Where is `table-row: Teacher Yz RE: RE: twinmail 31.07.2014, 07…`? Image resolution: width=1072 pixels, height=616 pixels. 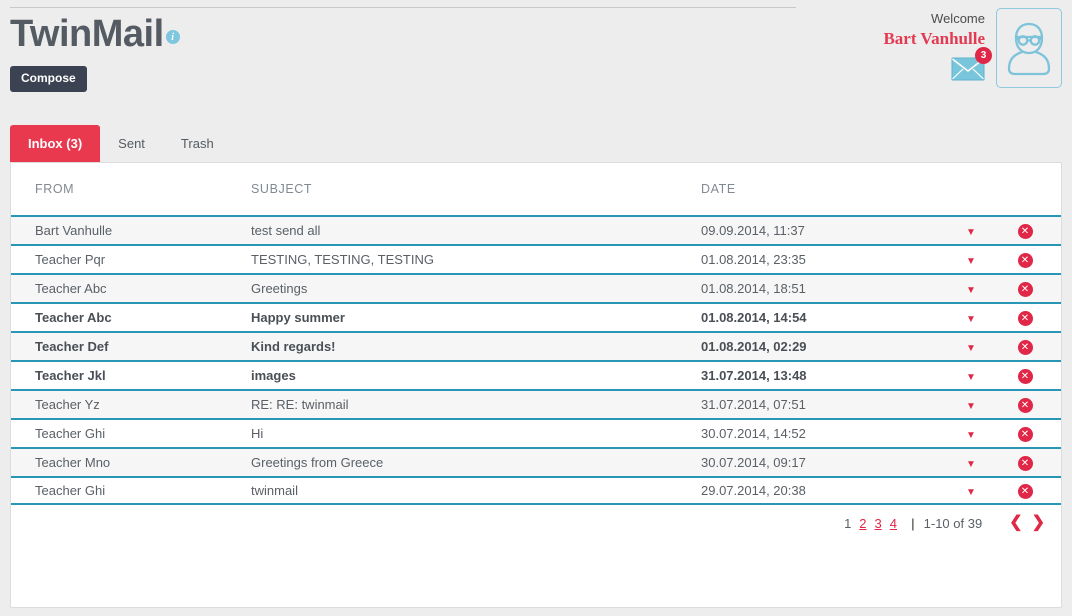 table-row: Teacher Yz RE: RE: twinmail 31.07.2014, 07… is located at coordinates (536, 403).